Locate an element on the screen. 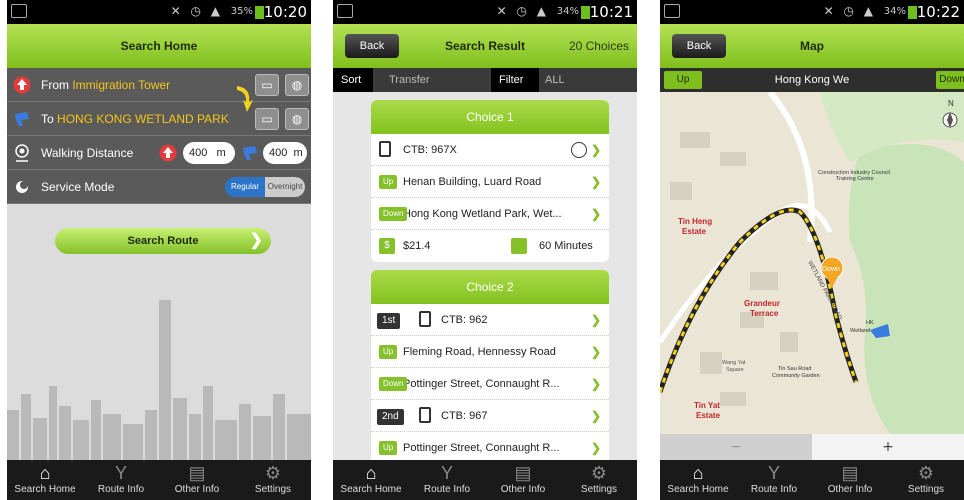 The height and width of the screenshot is (500, 964). up-stop-row: Up Pottinger Street, Connaught R... ❯ is located at coordinates (490, 446).